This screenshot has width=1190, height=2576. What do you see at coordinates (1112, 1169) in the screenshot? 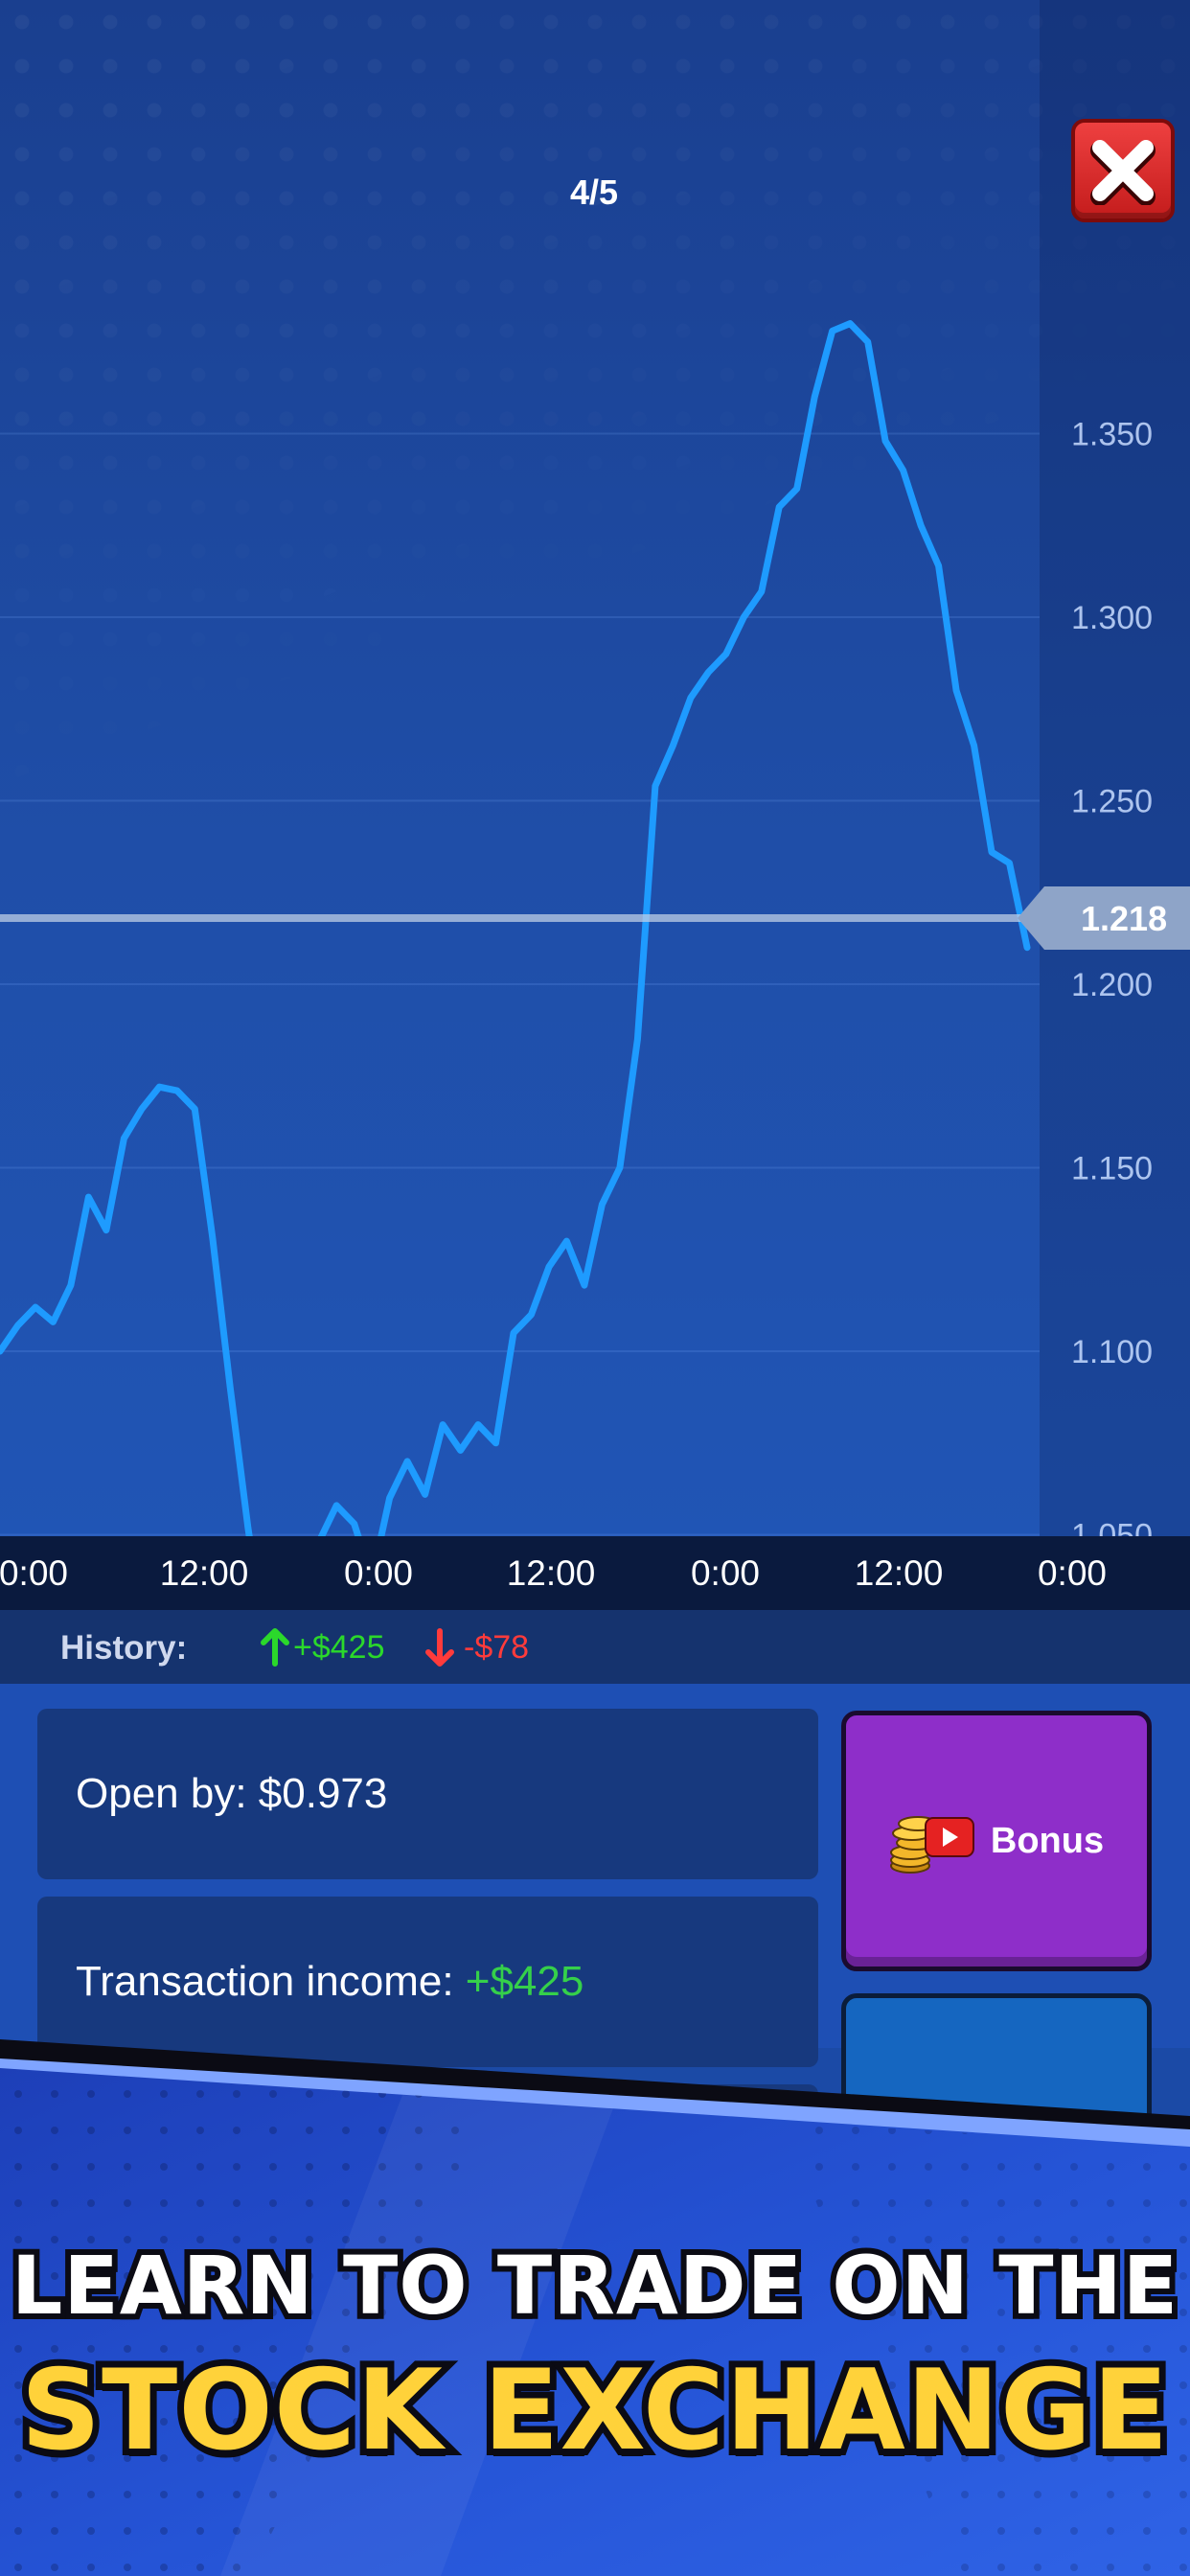
I see `price-tick-label: 1.150` at bounding box center [1112, 1169].